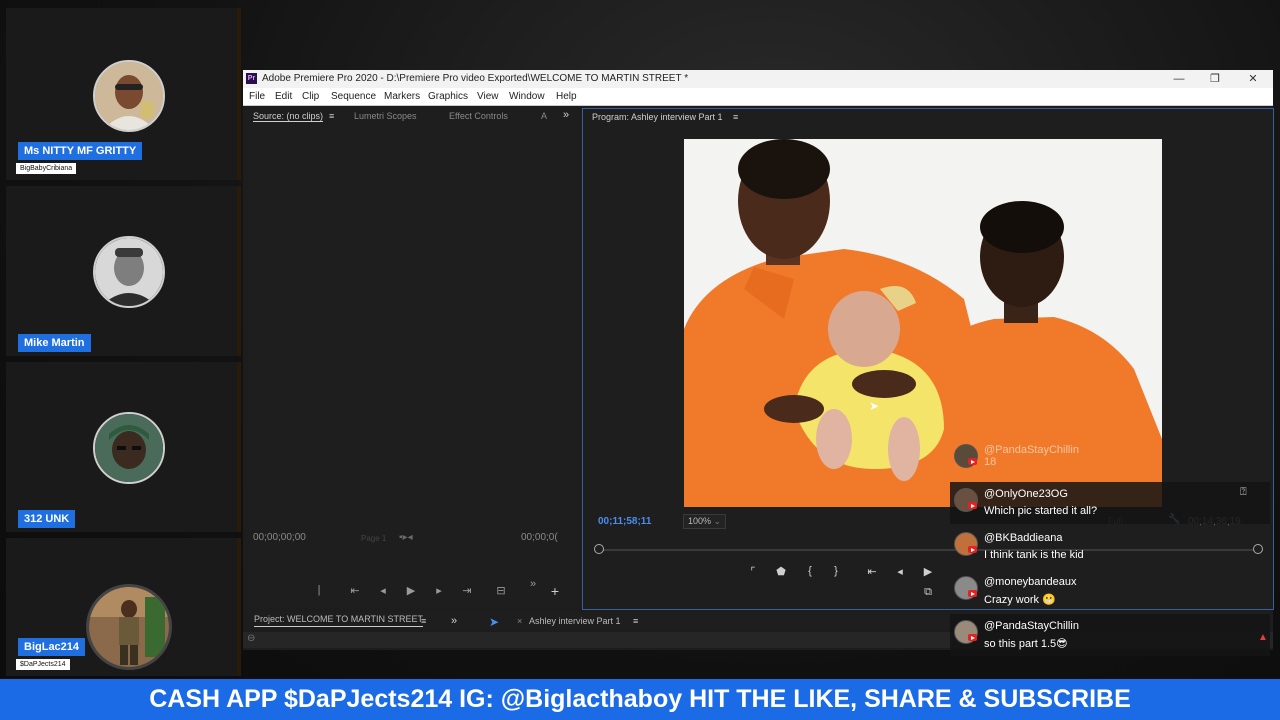  What do you see at coordinates (46, 168) in the screenshot?
I see `participant-subtitle: BigBabyCribiana` at bounding box center [46, 168].